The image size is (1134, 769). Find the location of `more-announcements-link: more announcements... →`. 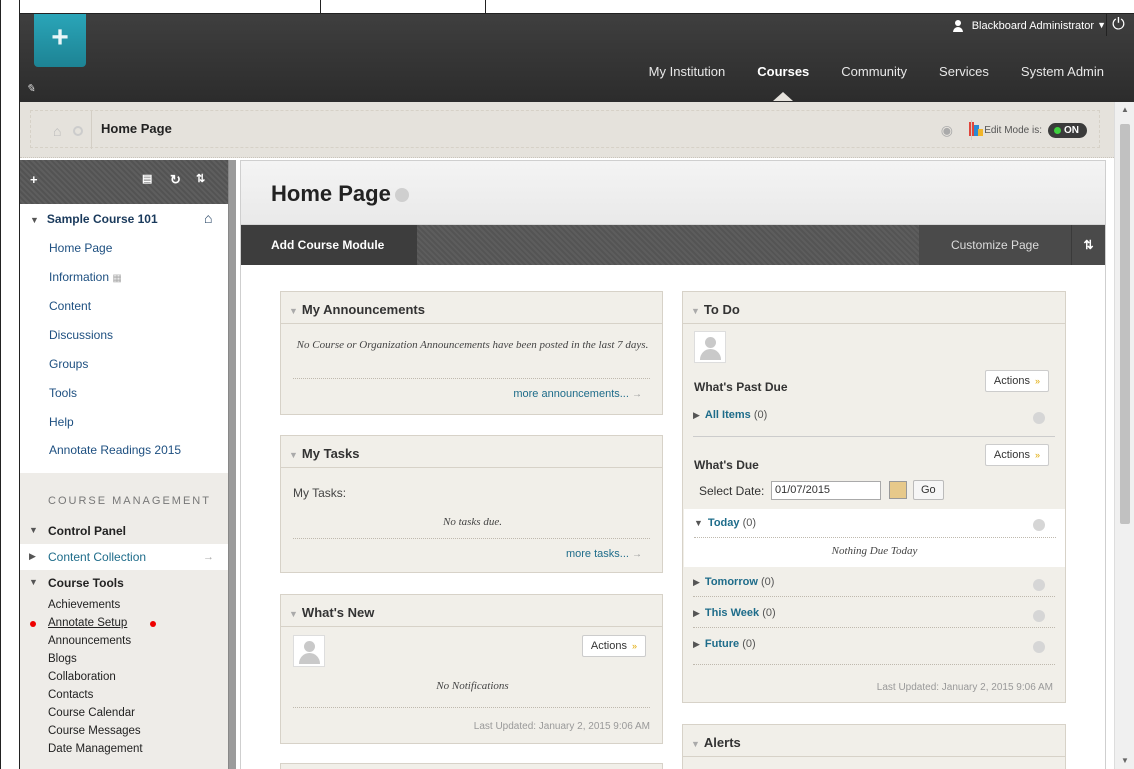

more-announcements-link: more announcements... → is located at coordinates (577, 394).